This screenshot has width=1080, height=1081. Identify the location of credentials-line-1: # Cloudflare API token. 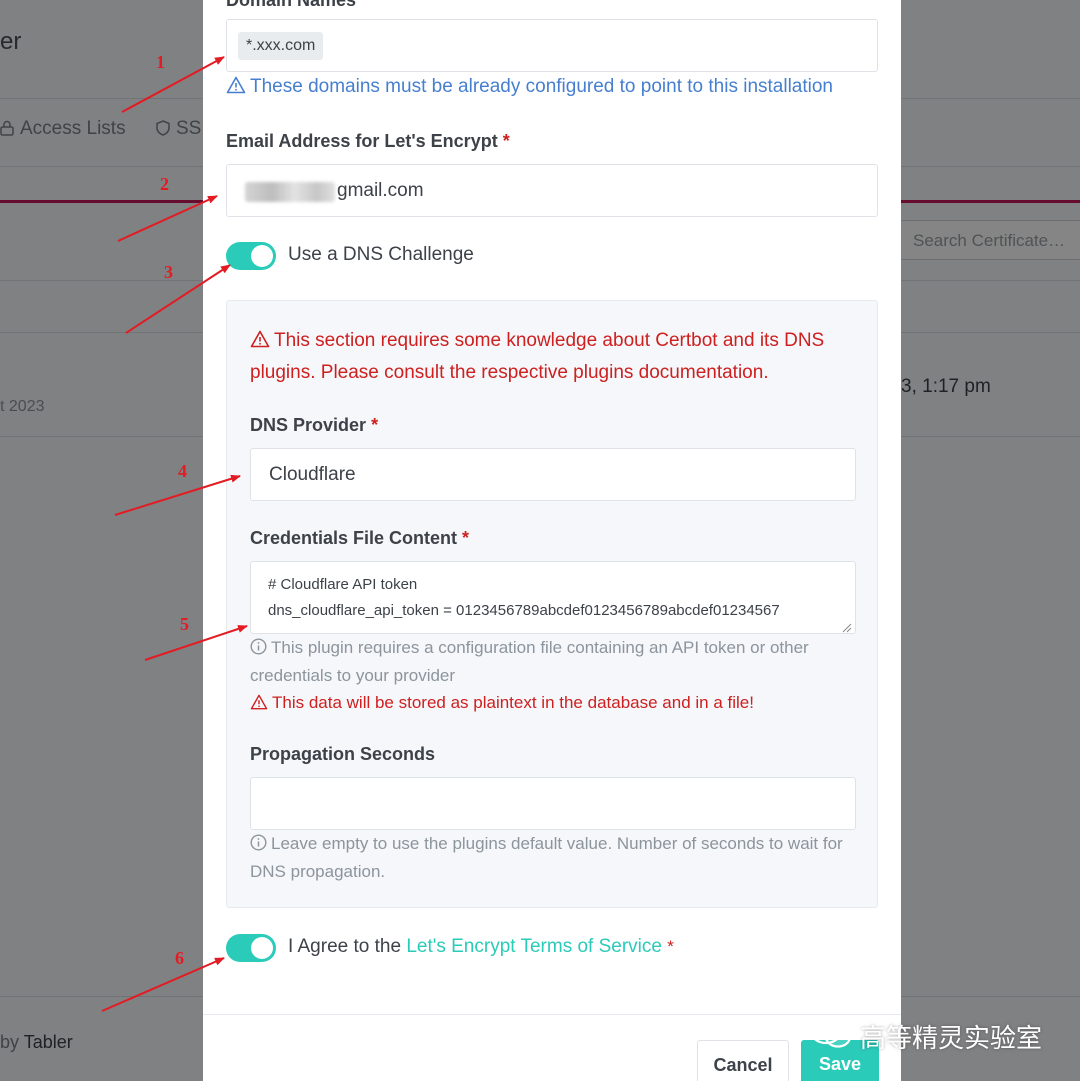
(343, 584).